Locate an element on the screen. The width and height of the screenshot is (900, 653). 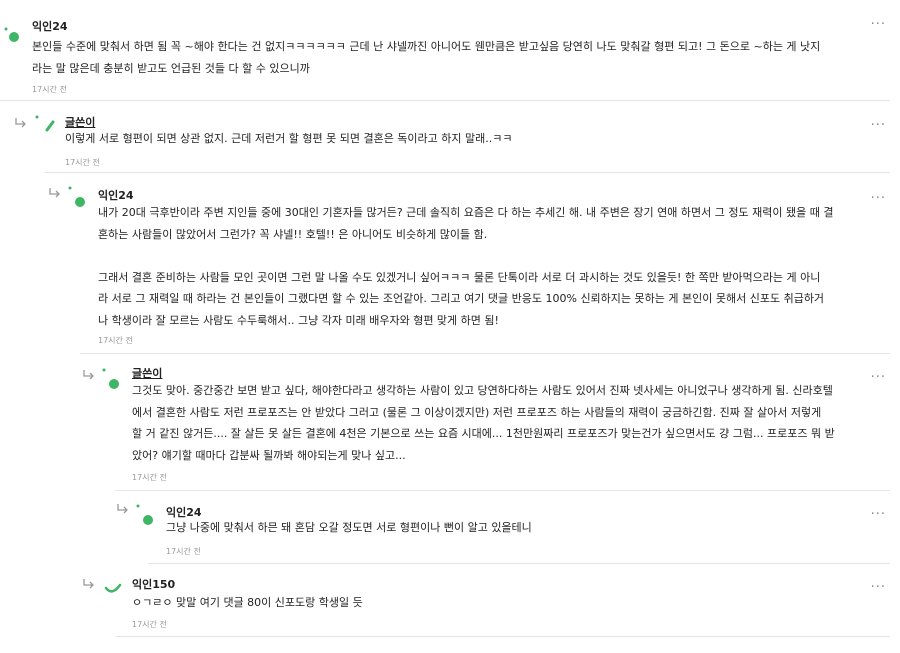
comment-text: ㅇㄱㄹㅇ 맞말 여기 댓글 80이 신포도랑 학생일 듯 is located at coordinates (247, 602).